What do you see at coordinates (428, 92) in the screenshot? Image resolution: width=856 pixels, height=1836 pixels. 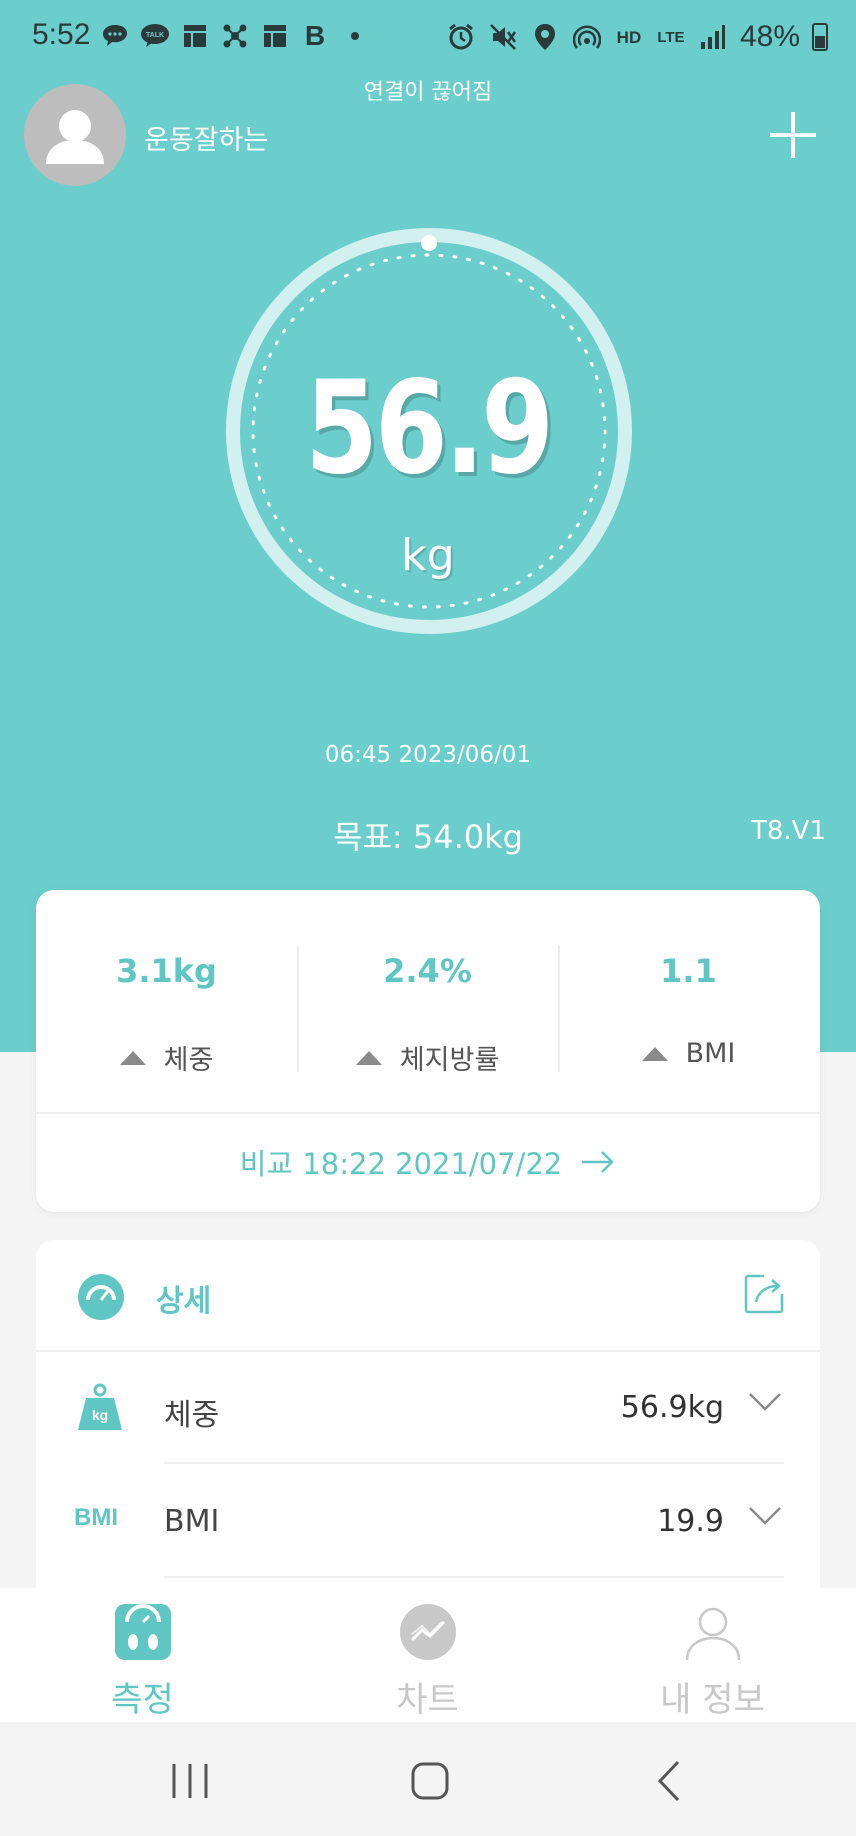 I see `connection-status: 연결이 끊어짐` at bounding box center [428, 92].